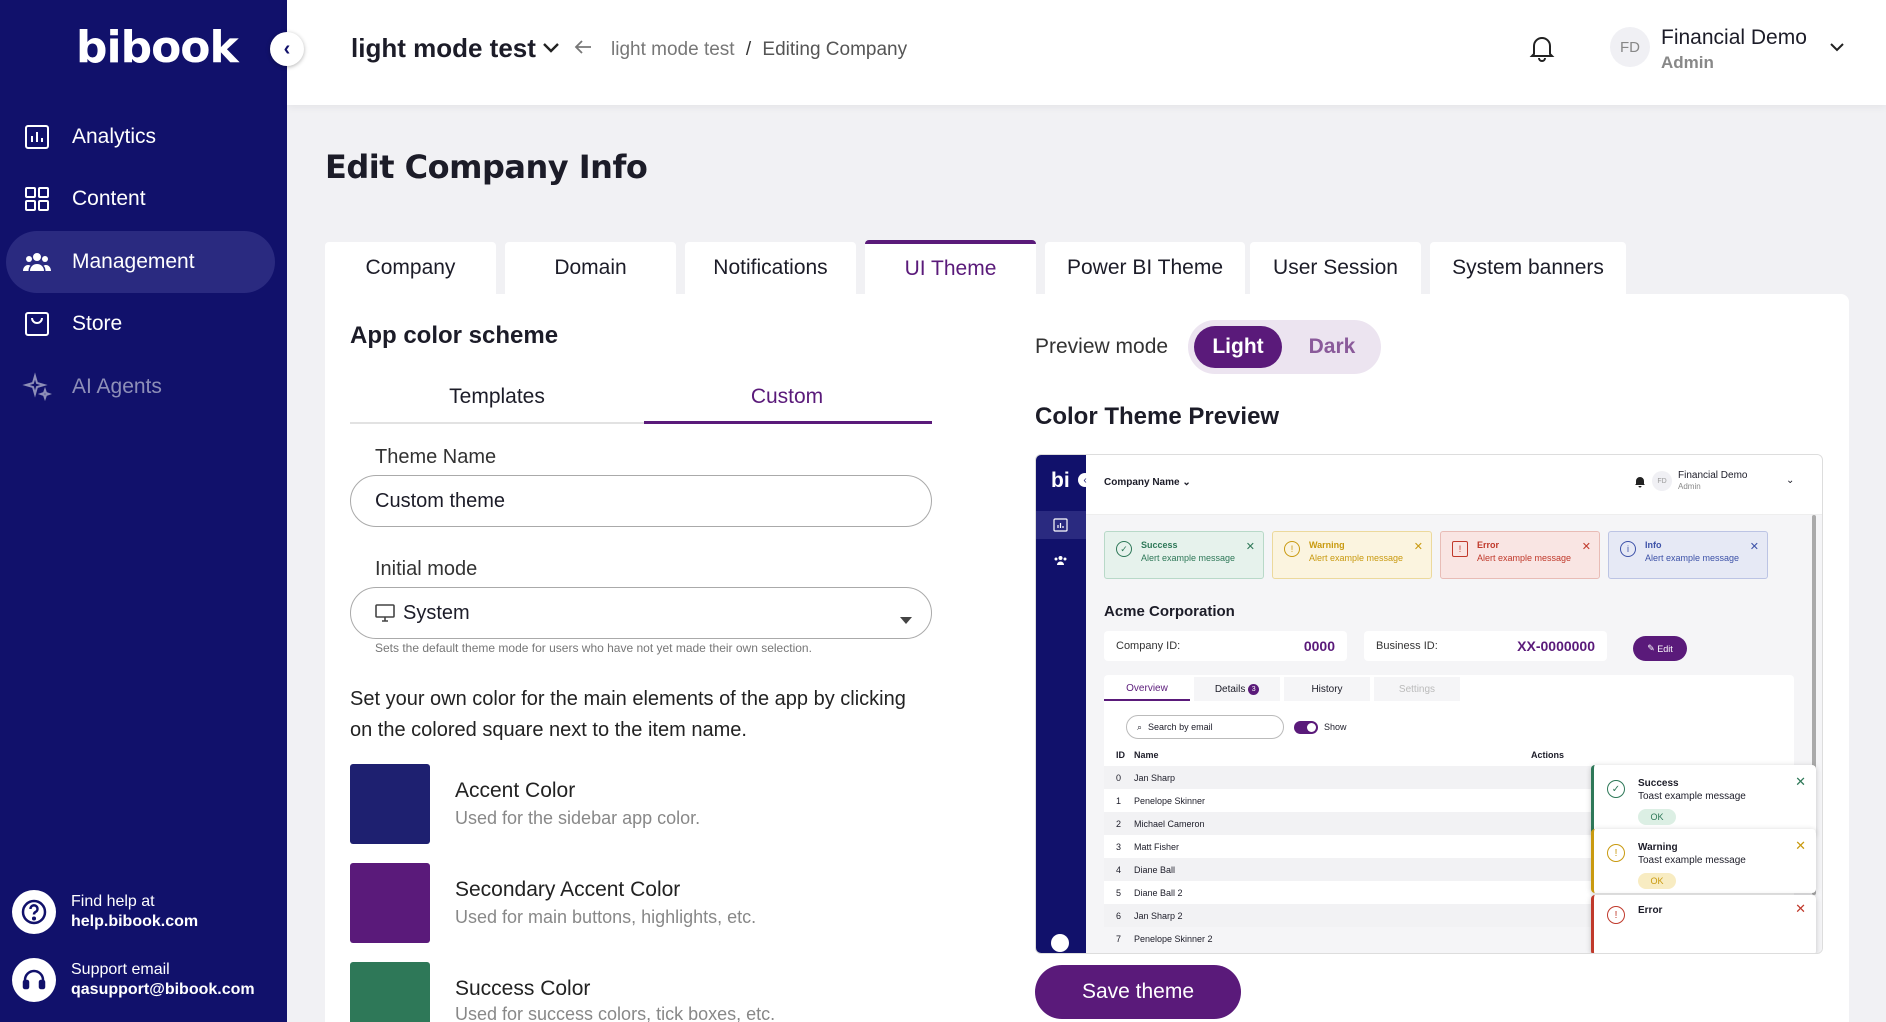  I want to click on analytics-icon, so click(37, 137).